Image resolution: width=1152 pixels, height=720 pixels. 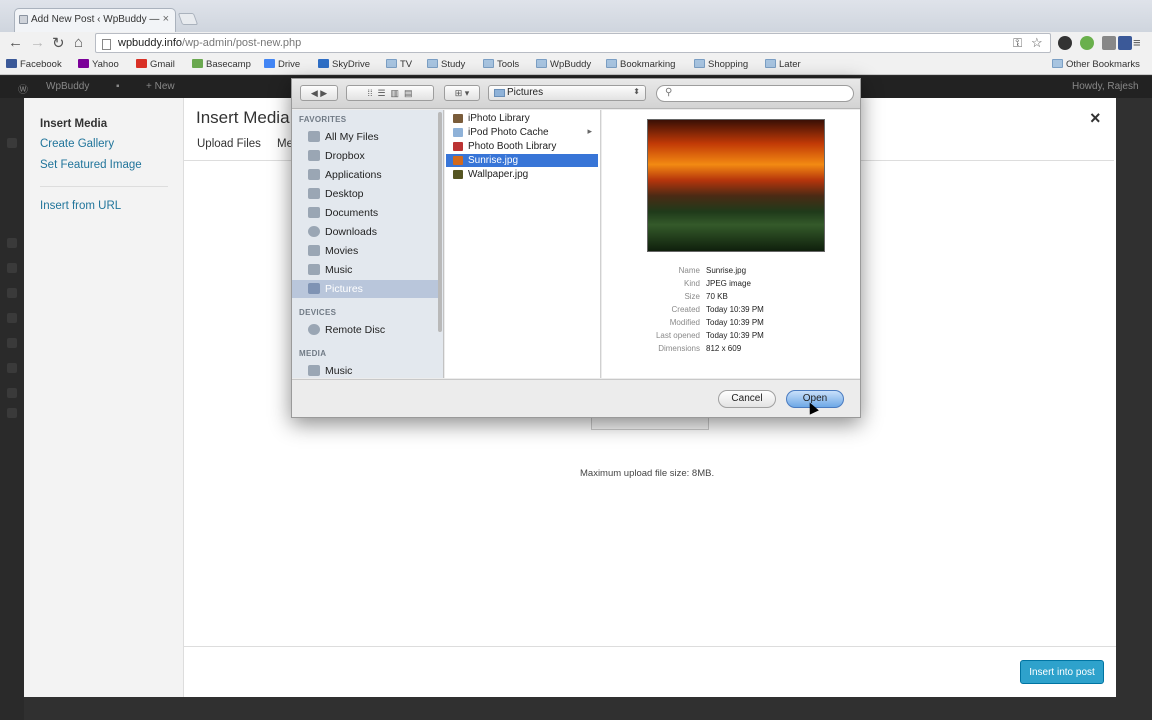 I want to click on basecamp-icon, so click(x=197, y=63).